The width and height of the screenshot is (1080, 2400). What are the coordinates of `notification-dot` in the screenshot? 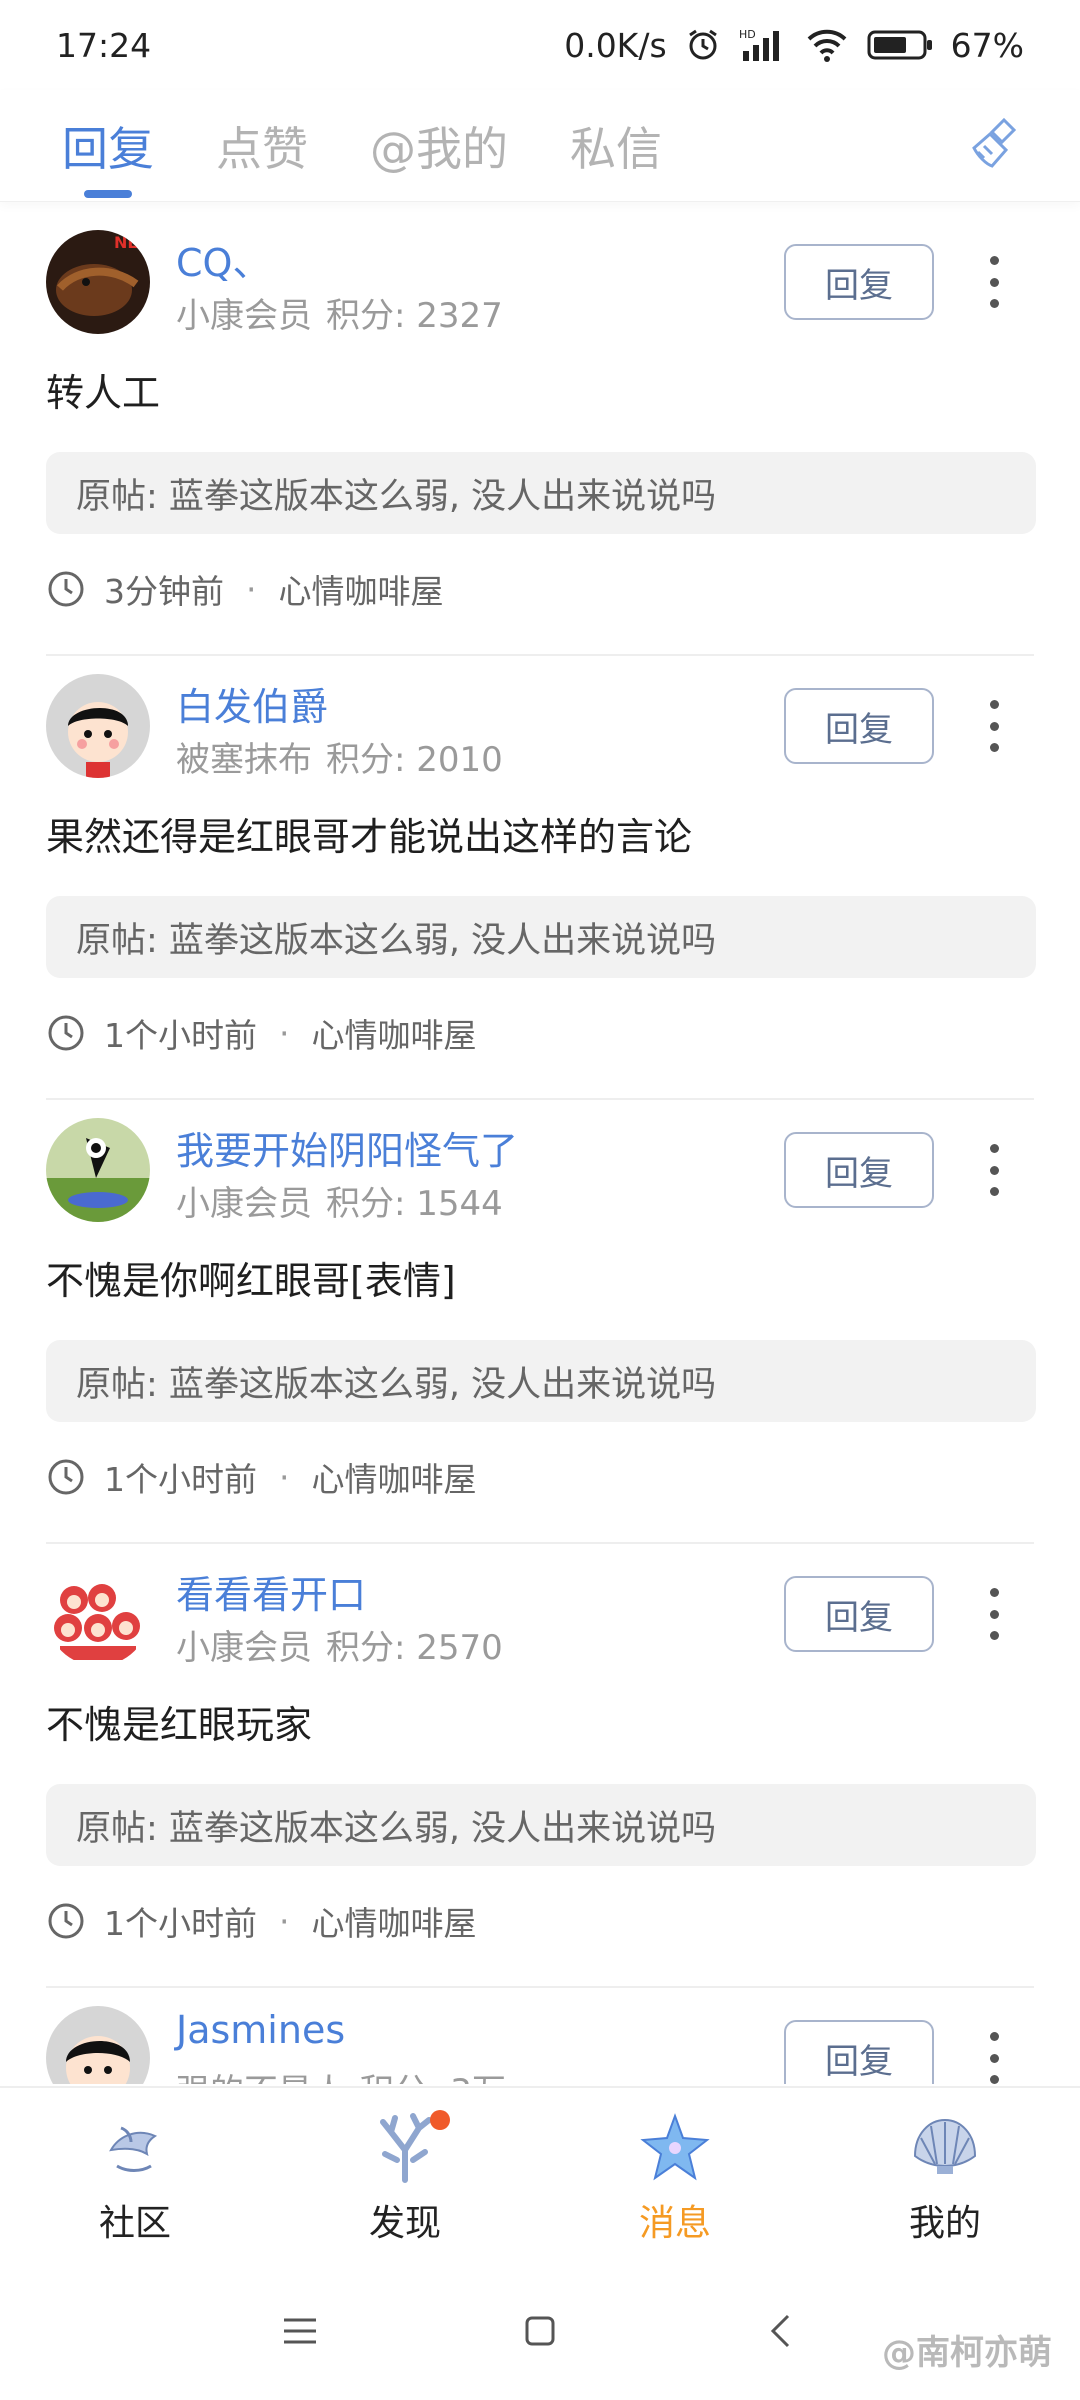 It's located at (440, 2120).